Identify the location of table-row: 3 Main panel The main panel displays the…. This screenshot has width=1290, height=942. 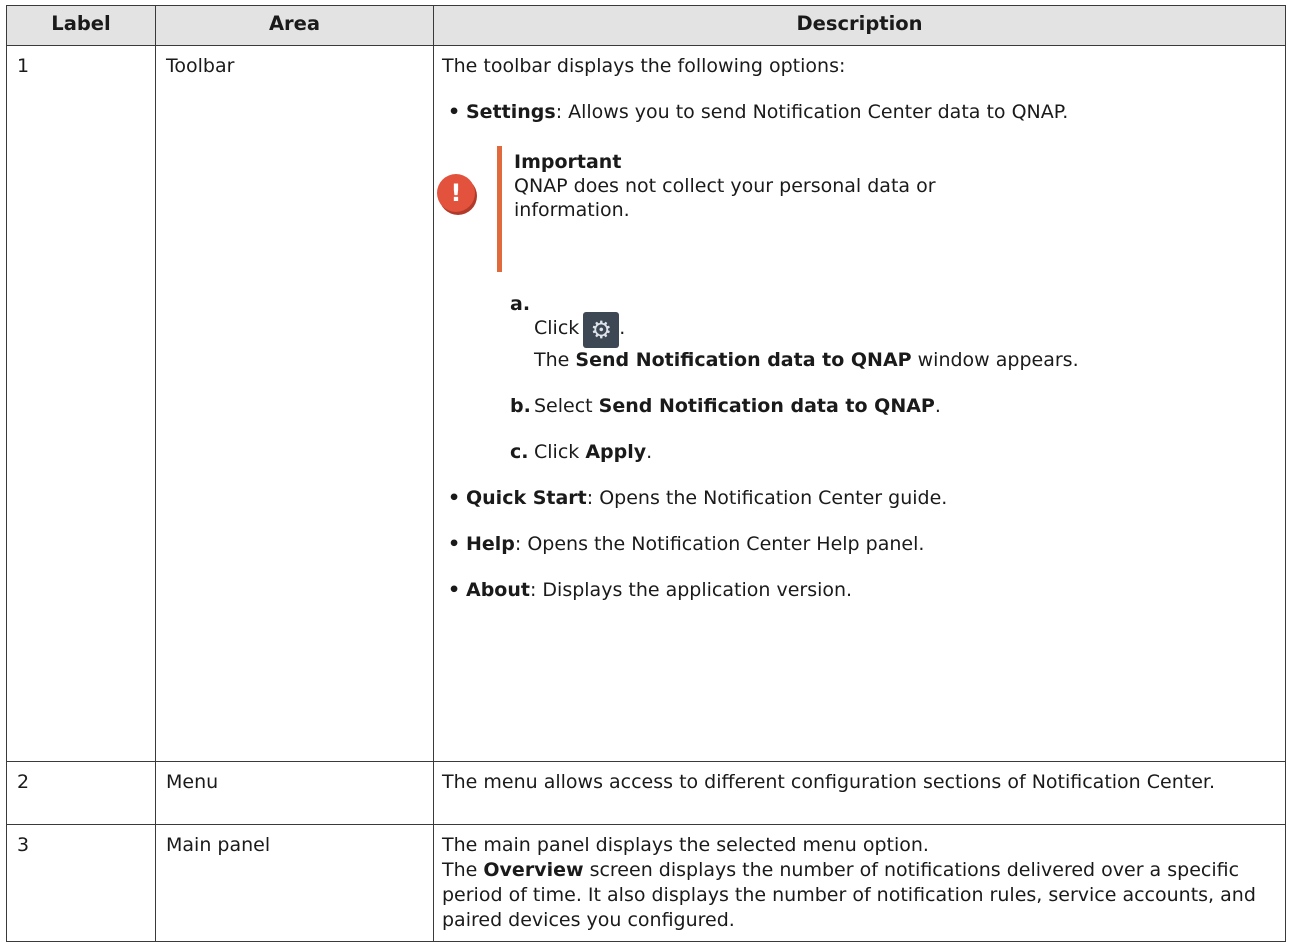
(646, 883).